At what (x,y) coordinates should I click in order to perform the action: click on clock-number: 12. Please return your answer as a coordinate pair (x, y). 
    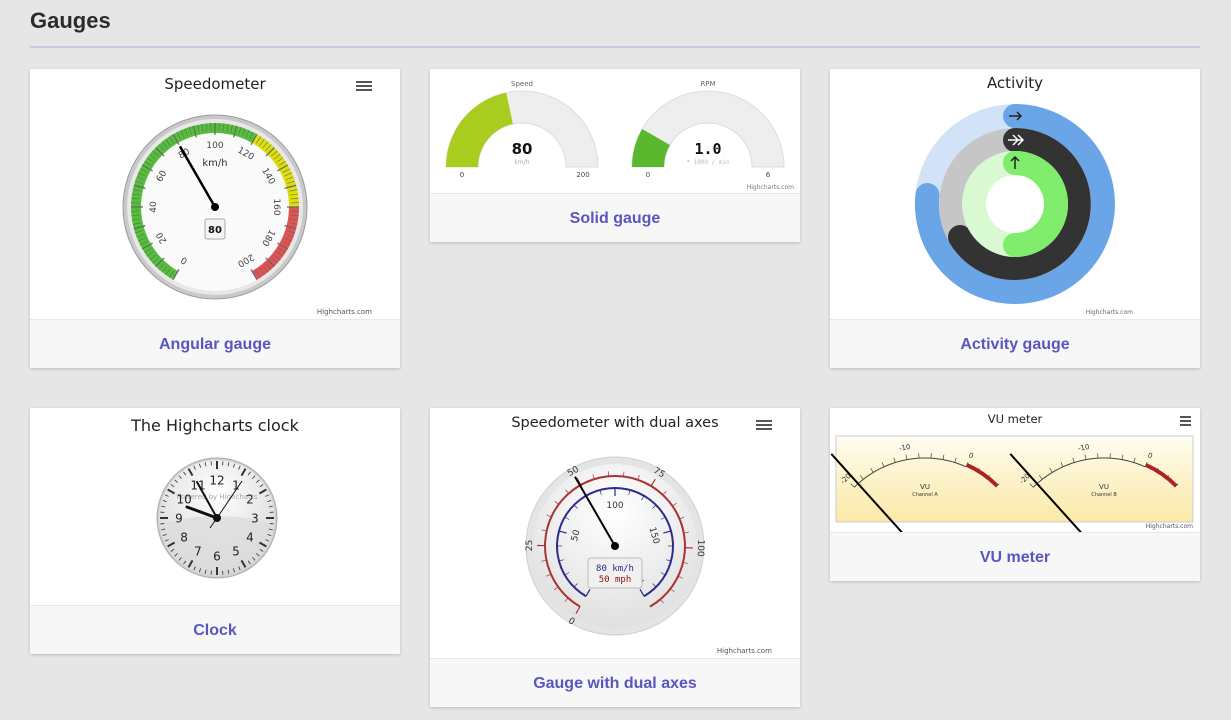
    Looking at the image, I should click on (216, 481).